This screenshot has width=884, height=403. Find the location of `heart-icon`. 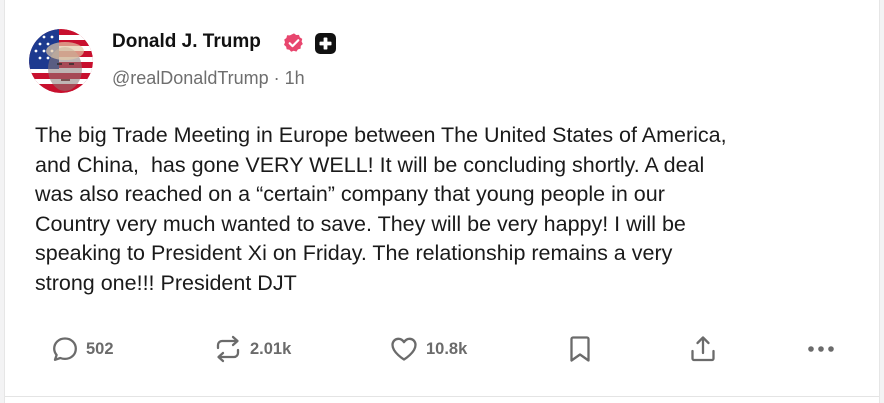

heart-icon is located at coordinates (404, 349).